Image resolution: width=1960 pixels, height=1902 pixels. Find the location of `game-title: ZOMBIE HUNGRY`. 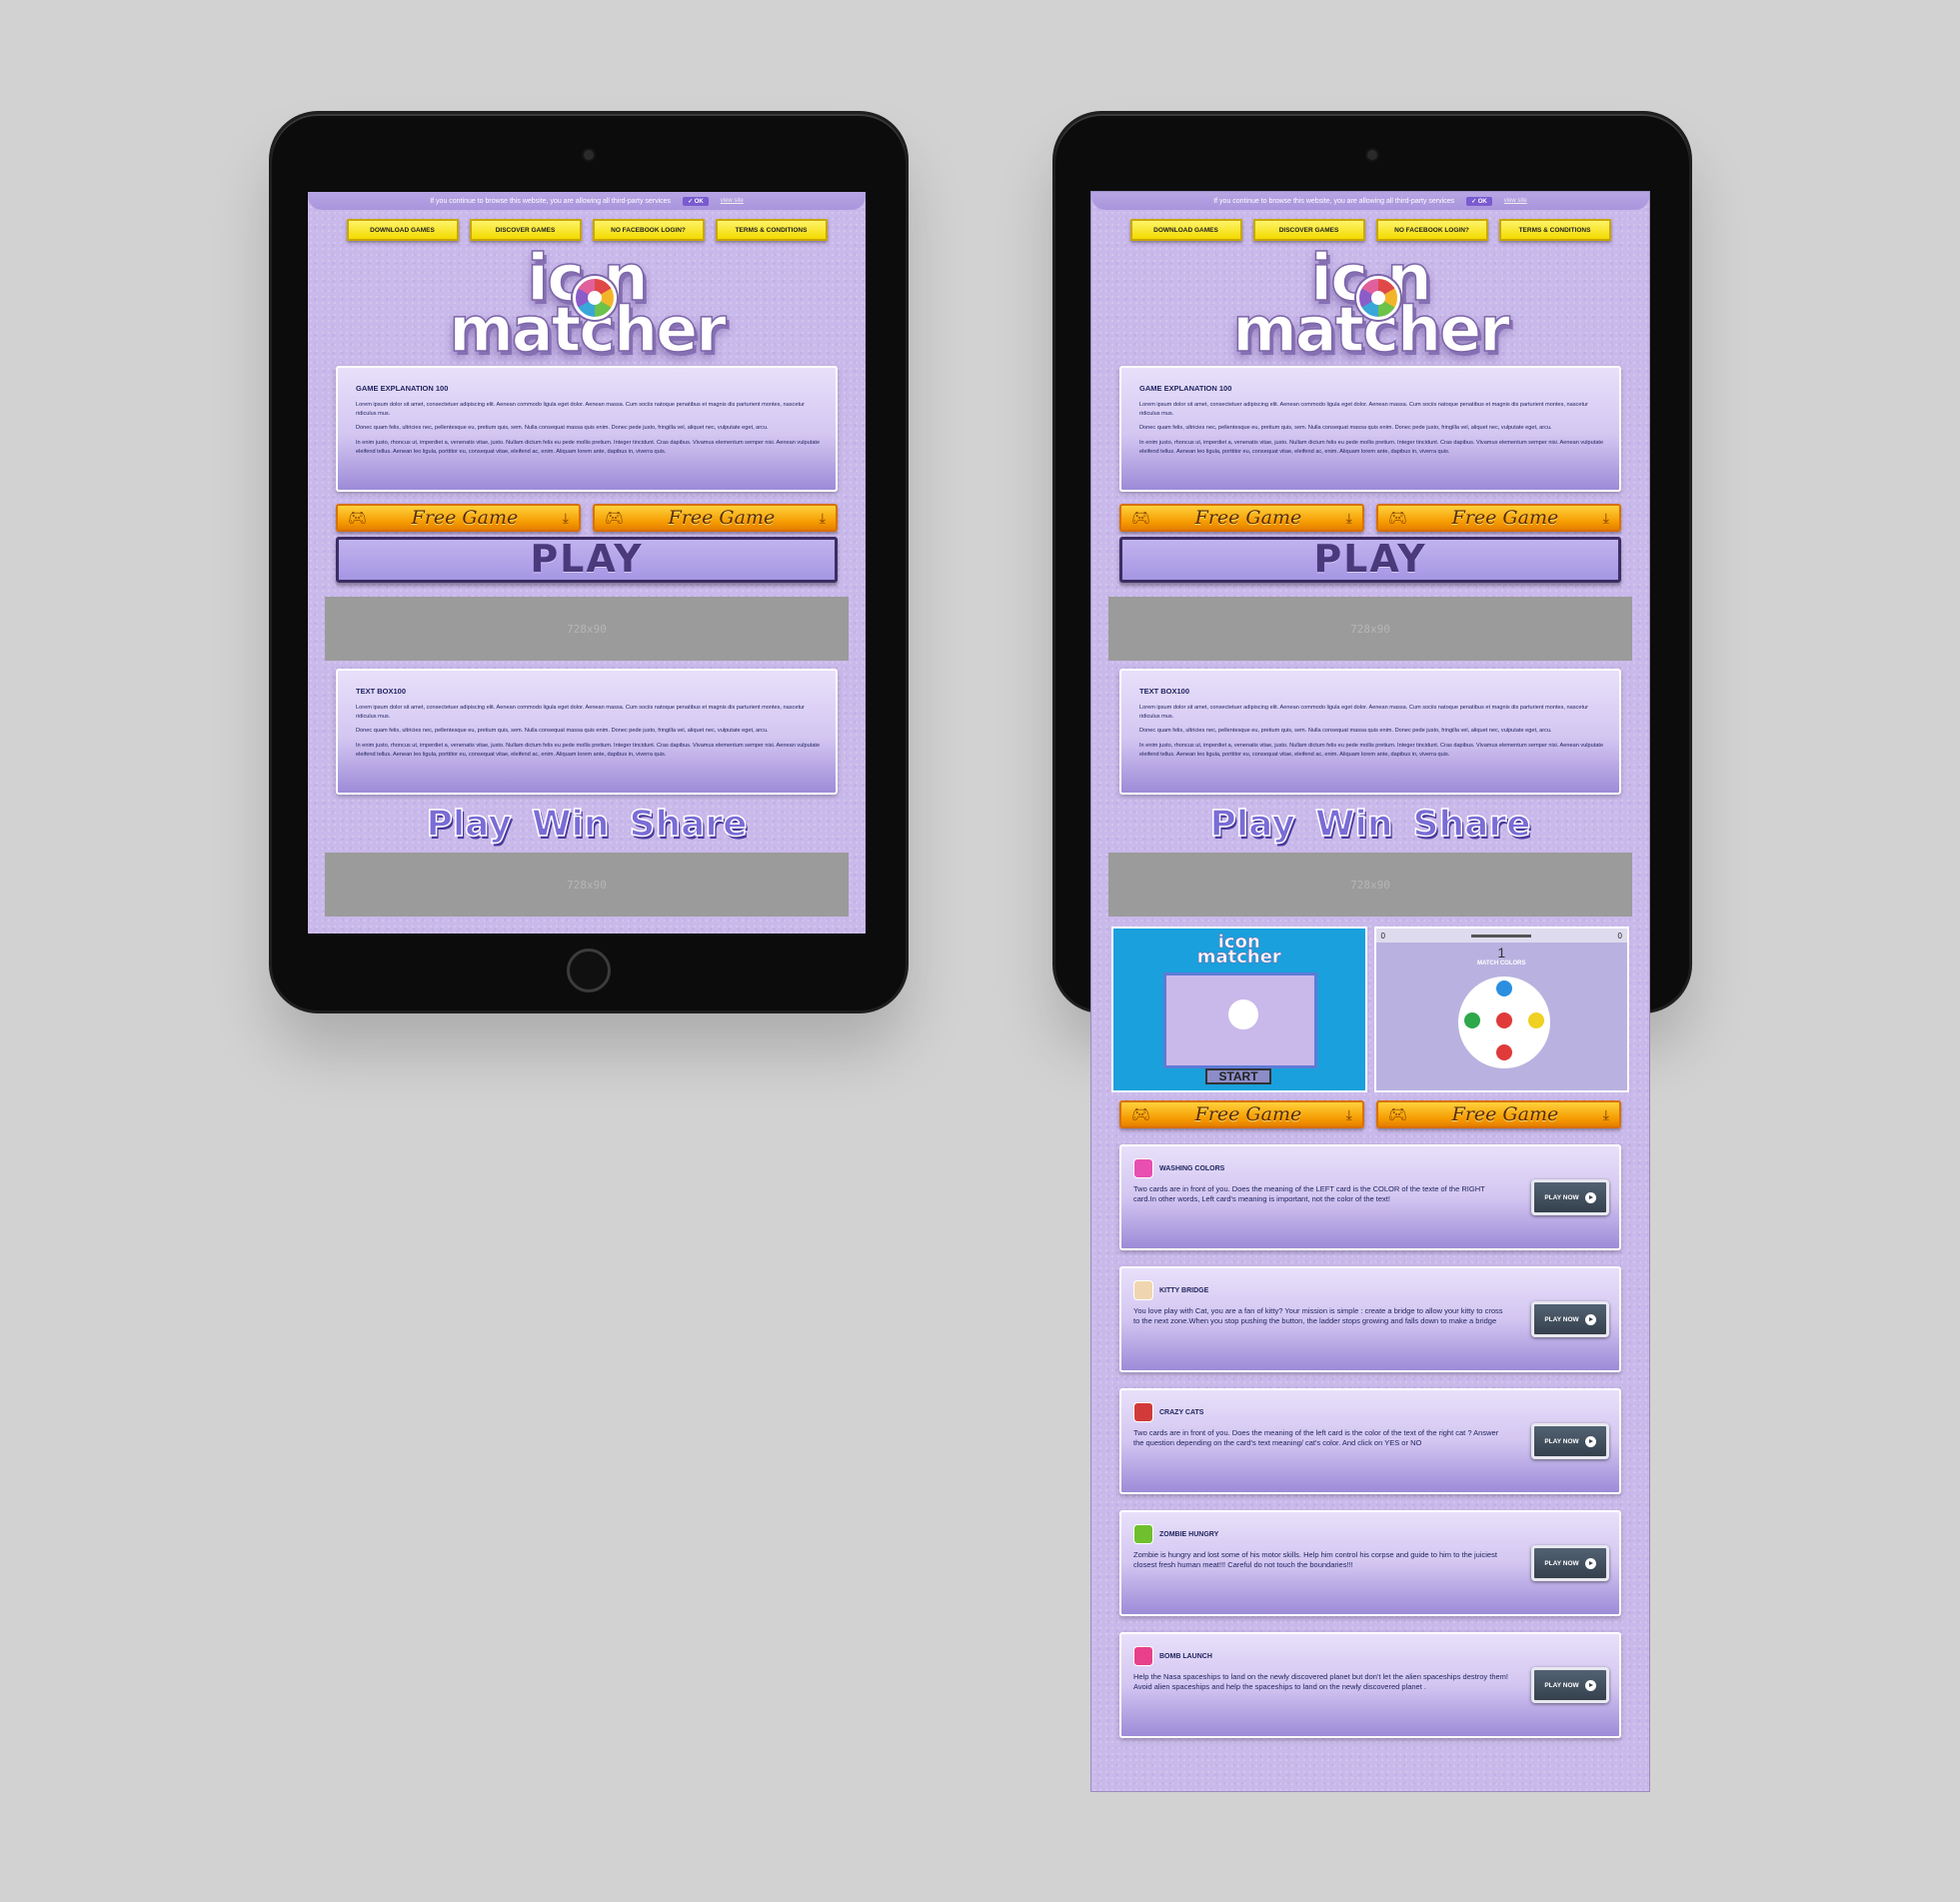

game-title: ZOMBIE HUNGRY is located at coordinates (1189, 1534).